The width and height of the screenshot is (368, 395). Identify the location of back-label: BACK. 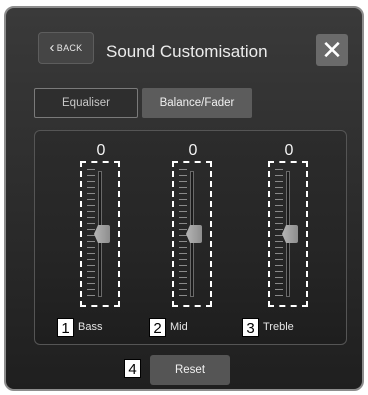
(69, 48).